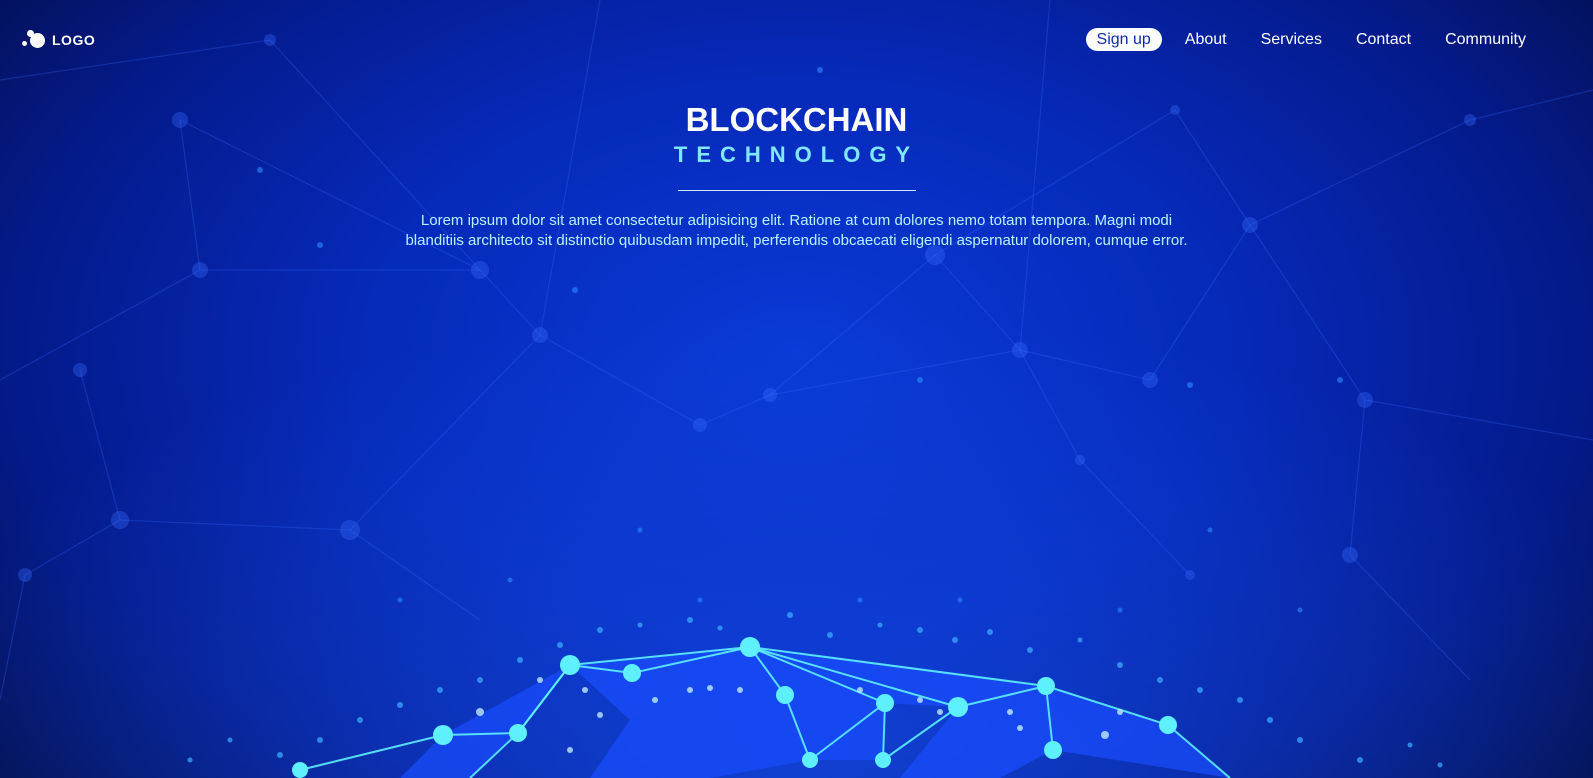 This screenshot has width=1593, height=778. I want to click on logo-text: LOGO, so click(74, 40).